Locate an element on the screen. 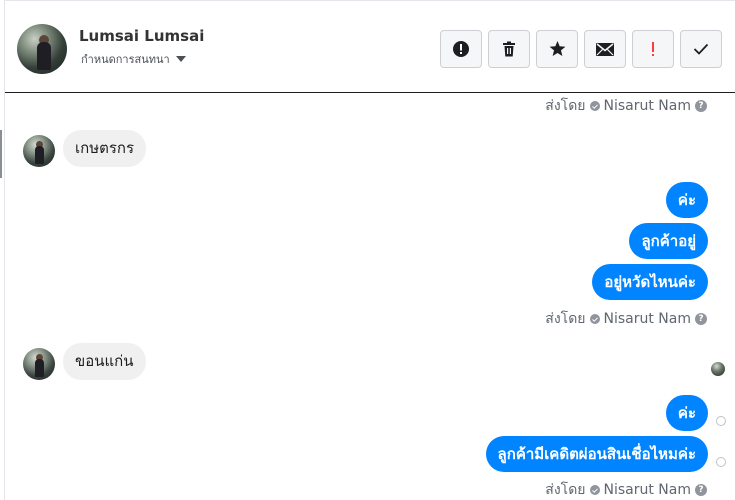 This screenshot has width=735, height=500. conversation-settings-label: กำหนดการสนทนา is located at coordinates (125, 59).